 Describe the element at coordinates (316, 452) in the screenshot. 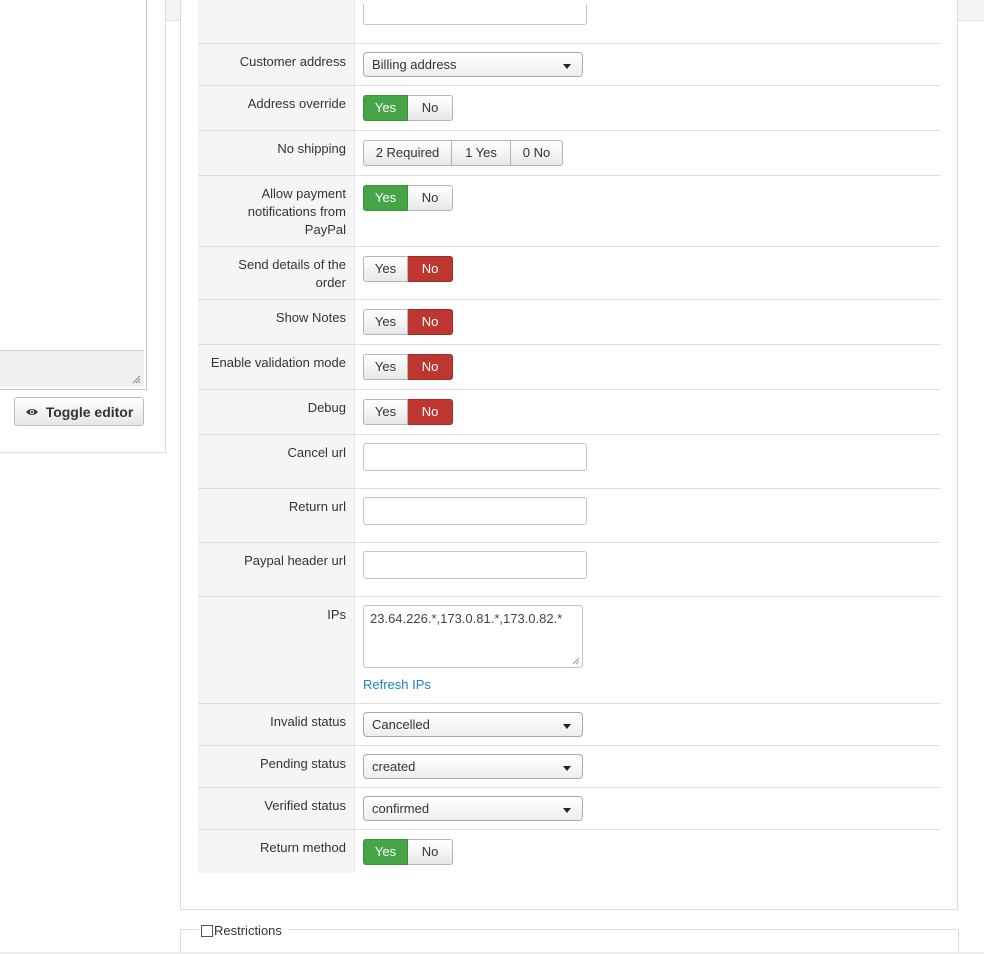

I see `cancel-url-label: Cancel url` at that location.